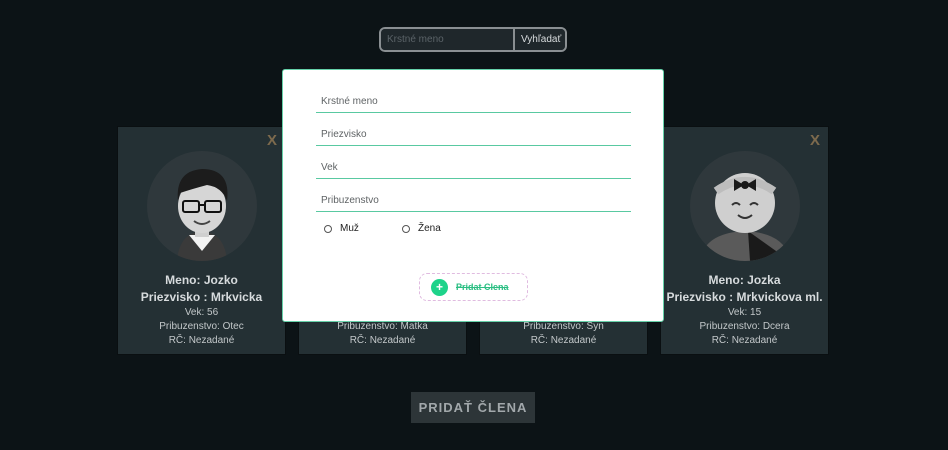 This screenshot has width=948, height=450. I want to click on search-bar: Vyhľadať, so click(473, 39).